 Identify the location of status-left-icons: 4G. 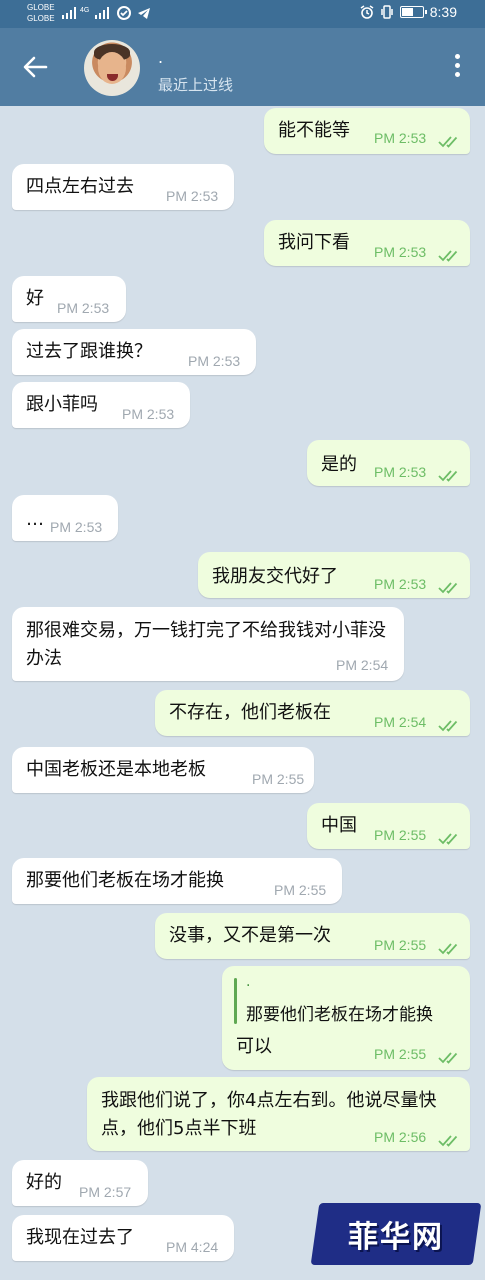
(106, 13).